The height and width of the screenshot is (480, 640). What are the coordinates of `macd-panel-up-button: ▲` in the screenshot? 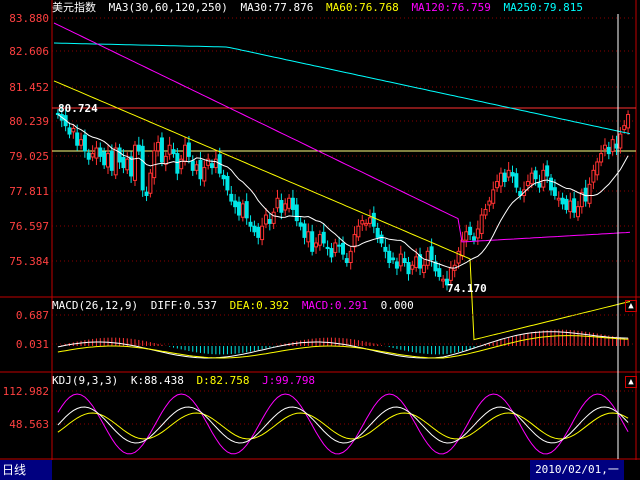 It's located at (631, 306).